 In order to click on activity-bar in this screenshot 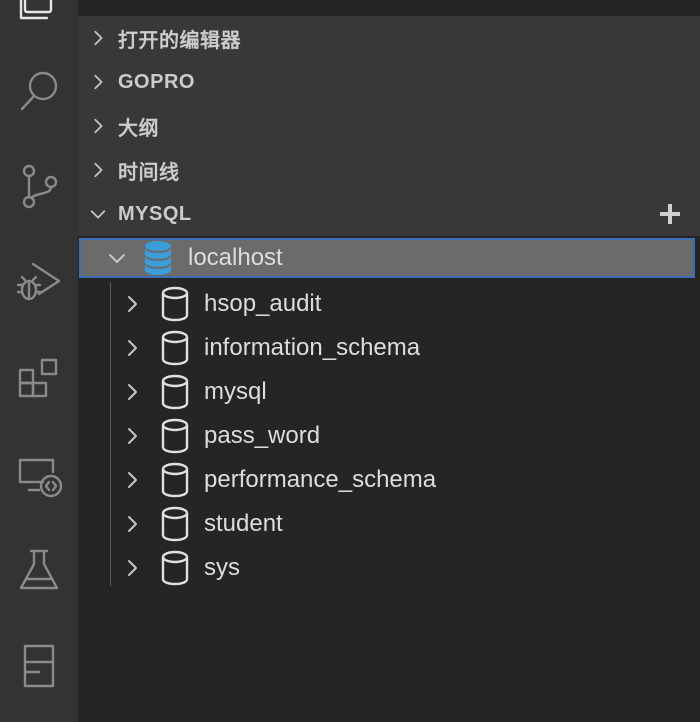, I will do `click(39, 361)`.